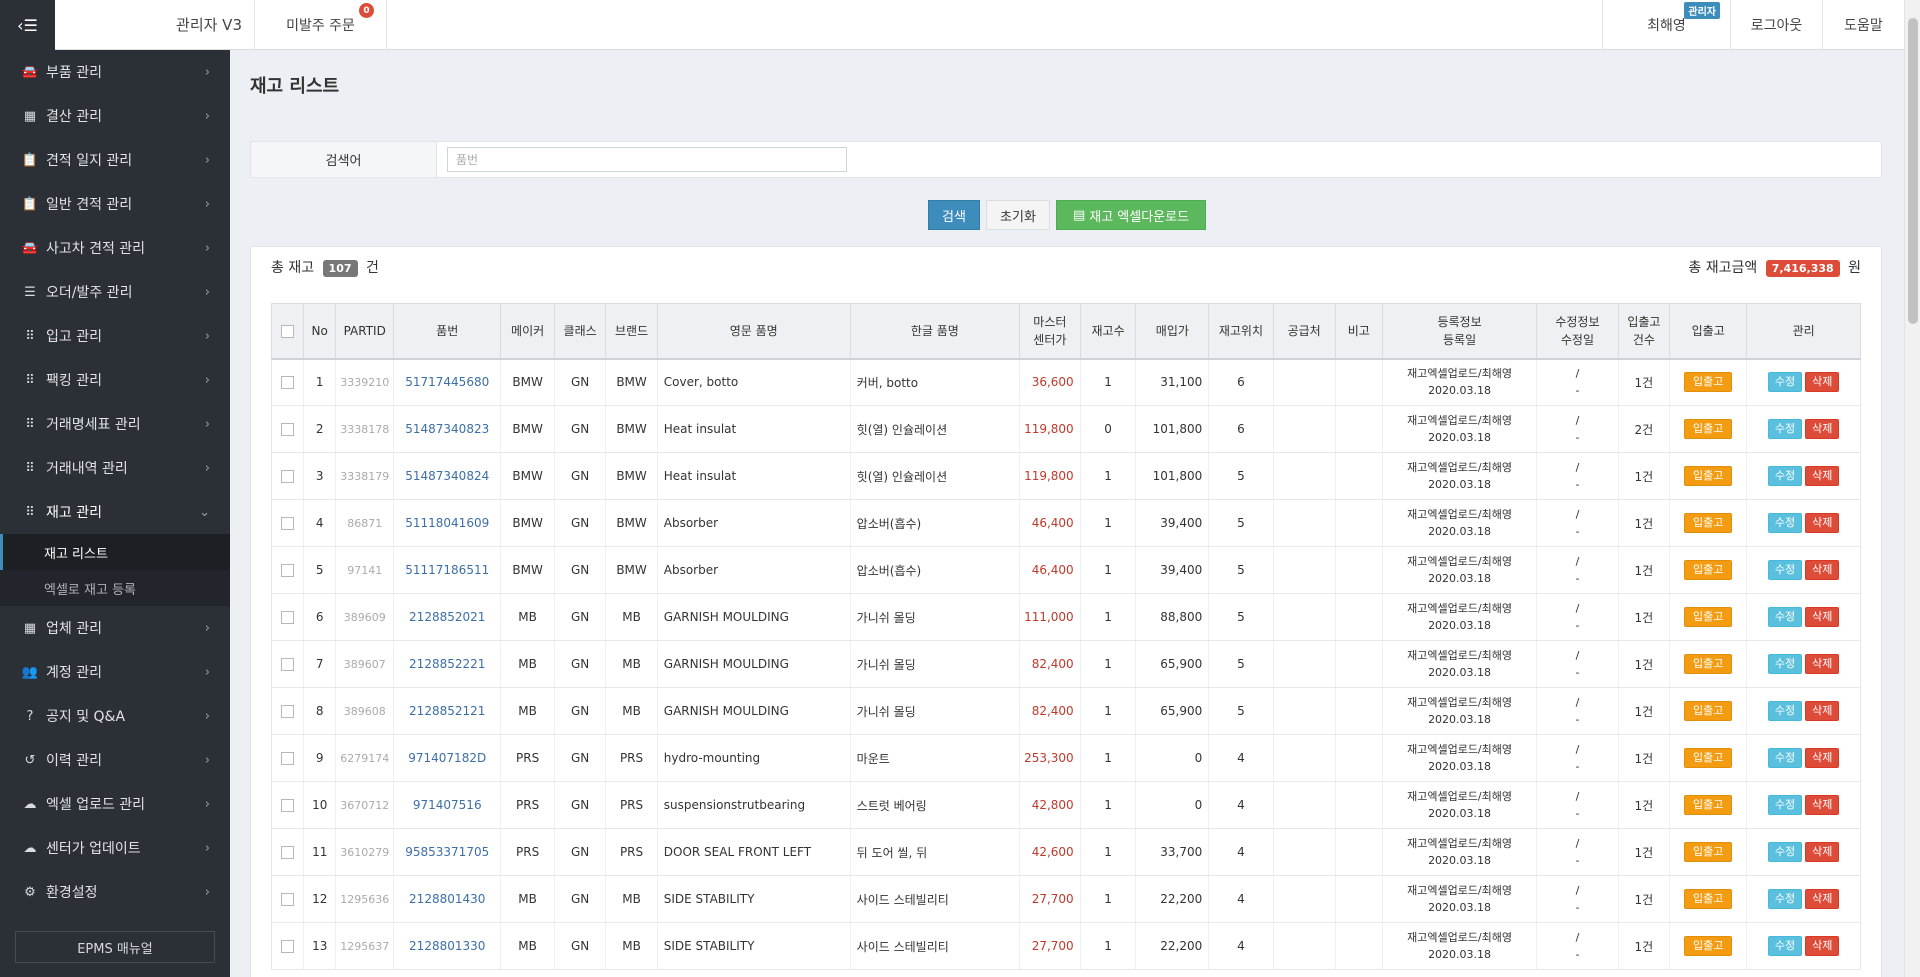 This screenshot has height=977, width=1920. Describe the element at coordinates (115, 588) in the screenshot. I see `sidebar-subitem: 엑셀로 재고 등록` at that location.